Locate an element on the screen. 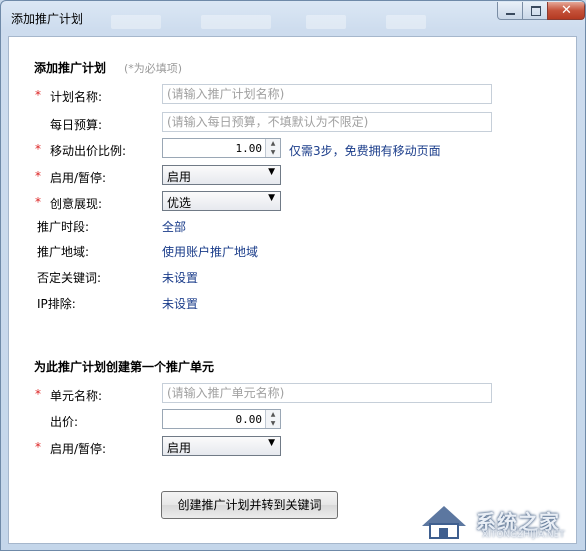 The height and width of the screenshot is (551, 586). ip-exclusion-link: 未设置 is located at coordinates (180, 303).